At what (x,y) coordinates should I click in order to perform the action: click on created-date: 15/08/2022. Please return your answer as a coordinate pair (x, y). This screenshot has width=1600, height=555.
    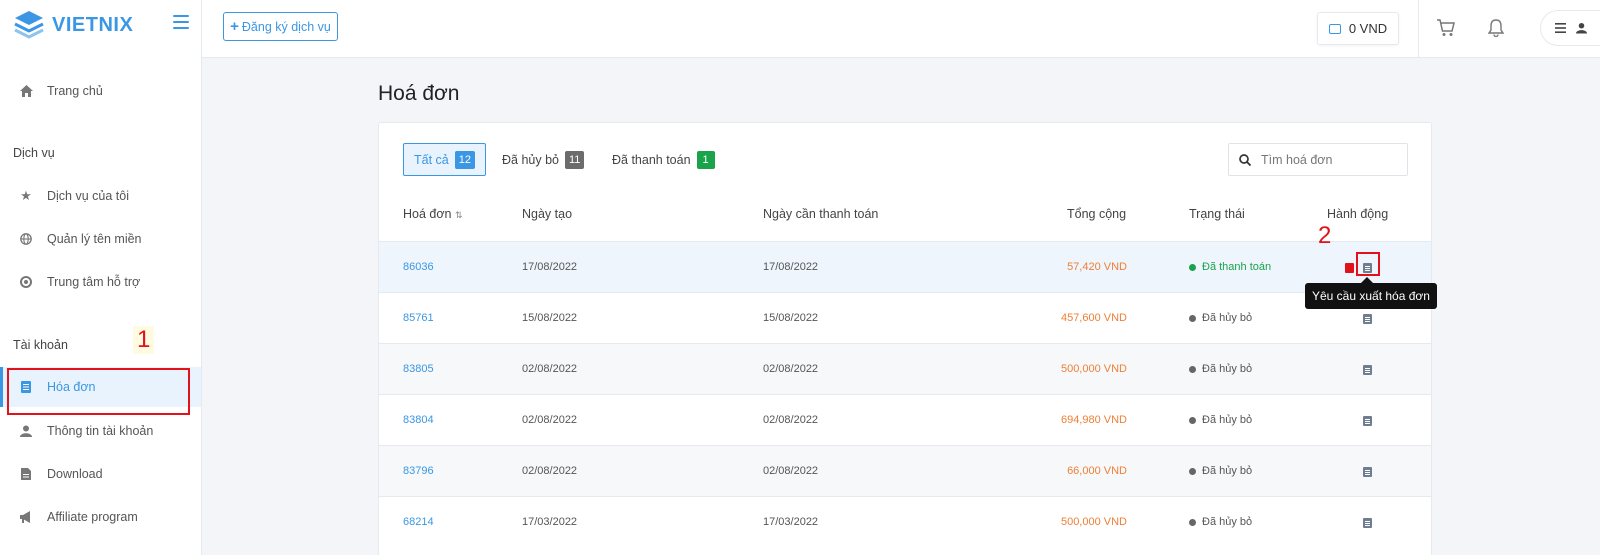
    Looking at the image, I should click on (550, 318).